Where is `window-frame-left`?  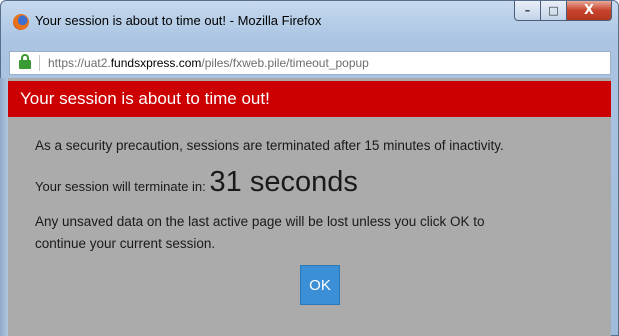
window-frame-left is located at coordinates (4, 207).